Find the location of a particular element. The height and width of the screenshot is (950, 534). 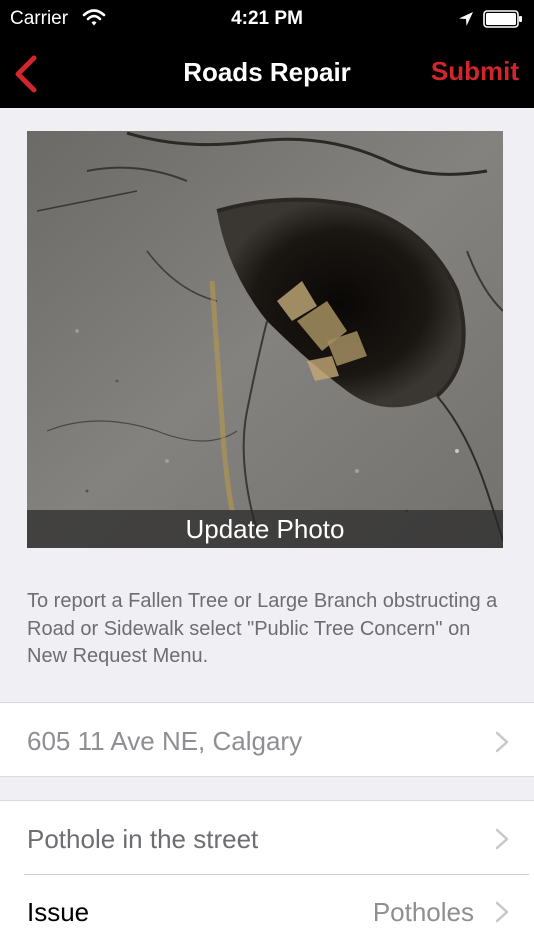

address-value: 605 11 Ave NE, Calgary is located at coordinates (165, 741).